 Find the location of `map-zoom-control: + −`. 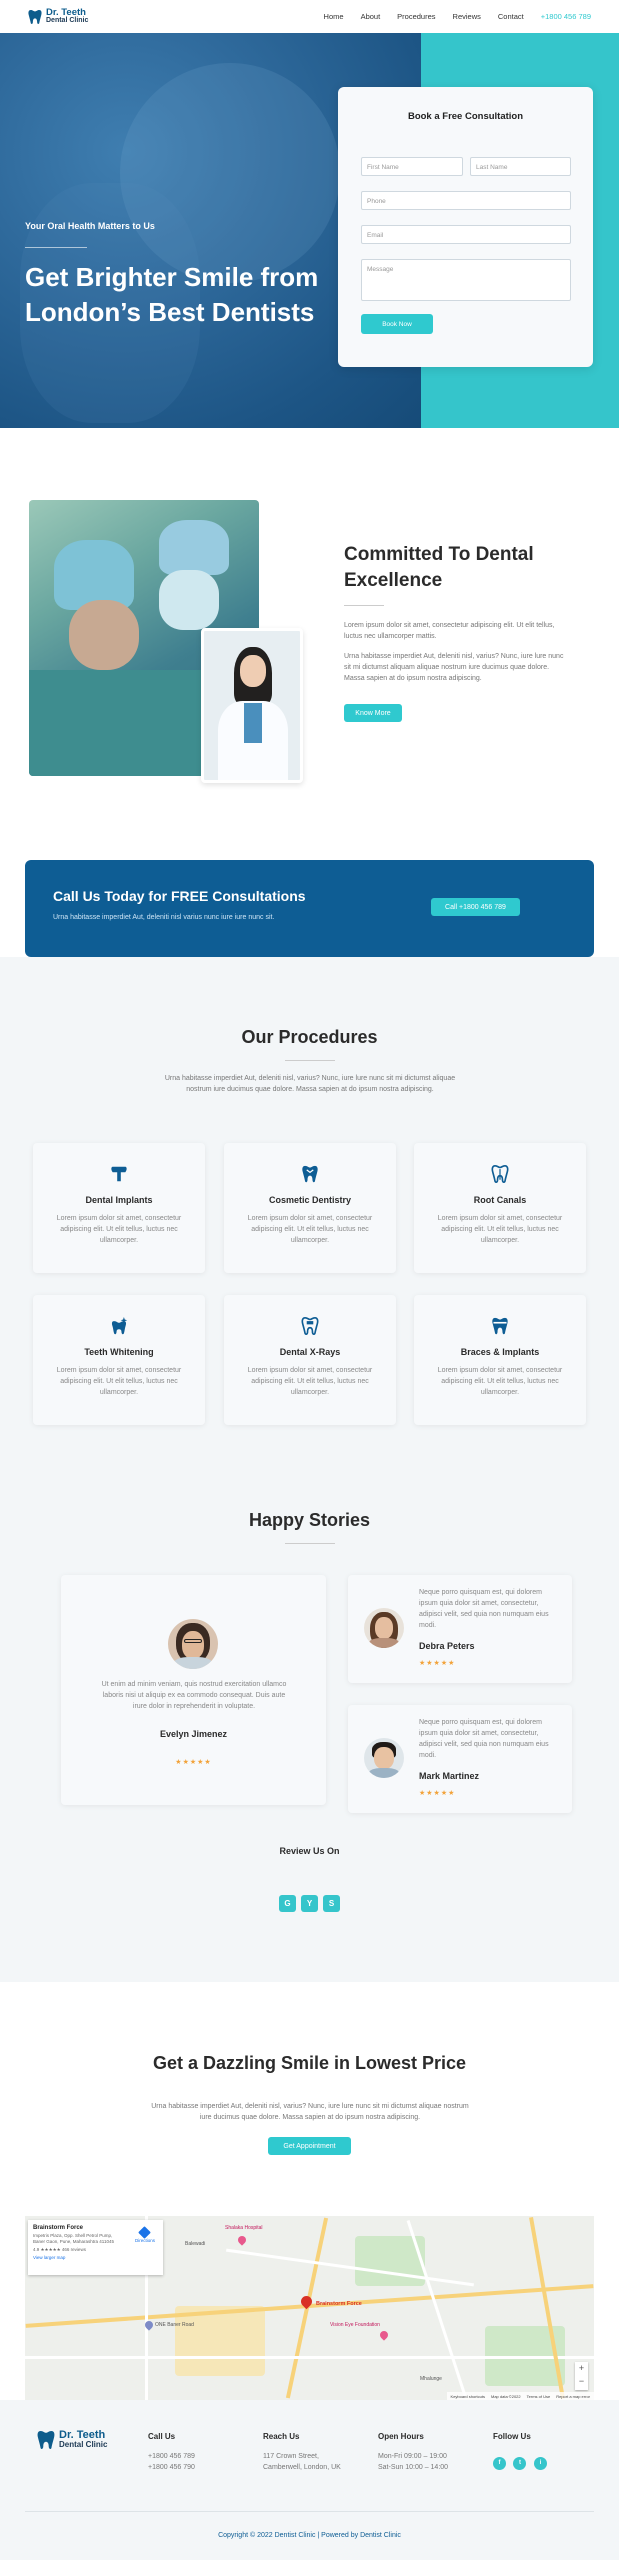

map-zoom-control: + − is located at coordinates (581, 2376).